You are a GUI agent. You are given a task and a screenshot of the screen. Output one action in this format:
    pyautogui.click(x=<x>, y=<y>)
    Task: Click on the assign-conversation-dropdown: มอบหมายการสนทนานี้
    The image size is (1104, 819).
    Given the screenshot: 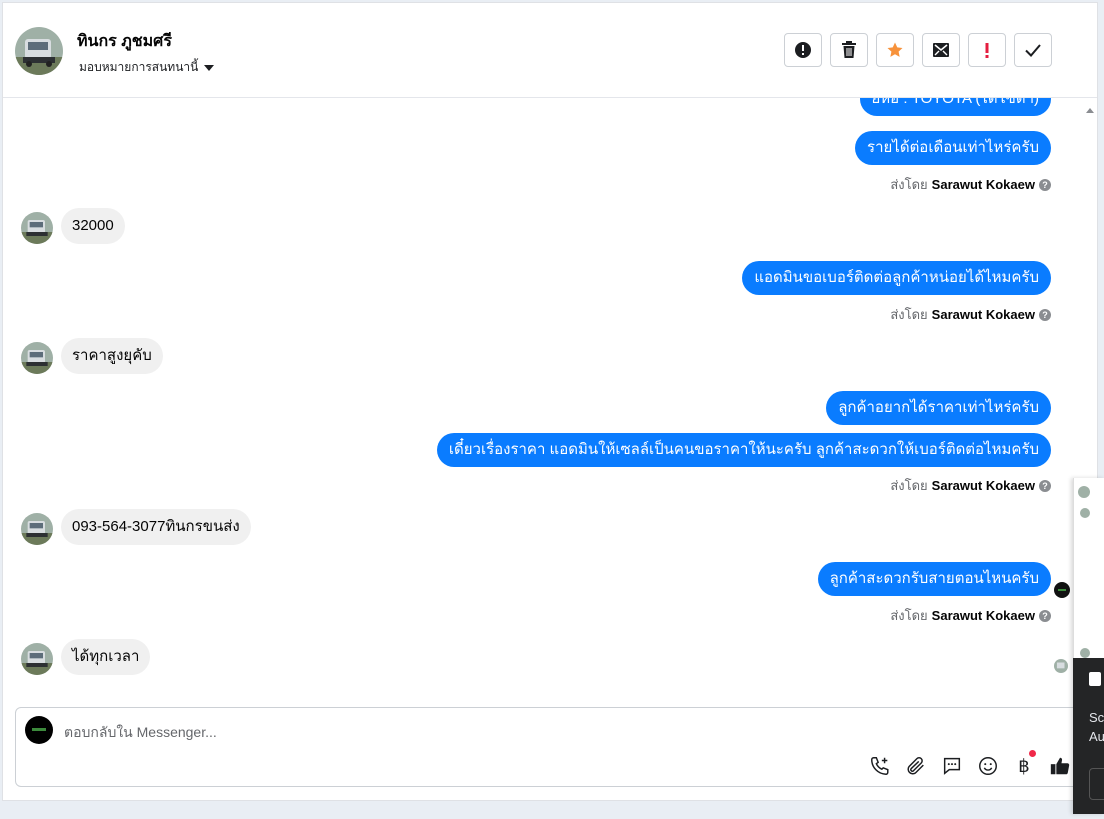 What is the action you would take?
    pyautogui.click(x=147, y=67)
    